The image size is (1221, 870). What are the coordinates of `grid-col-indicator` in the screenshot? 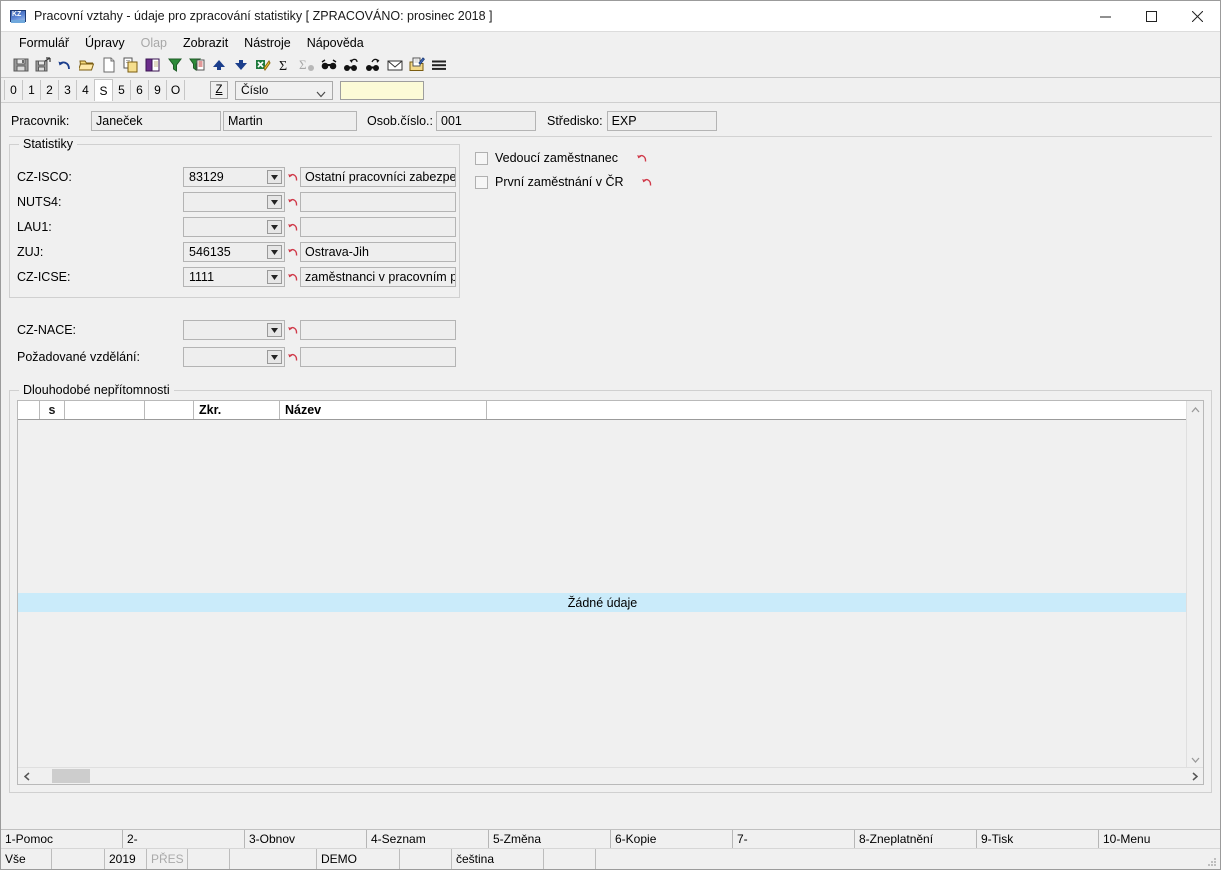 It's located at (29, 410).